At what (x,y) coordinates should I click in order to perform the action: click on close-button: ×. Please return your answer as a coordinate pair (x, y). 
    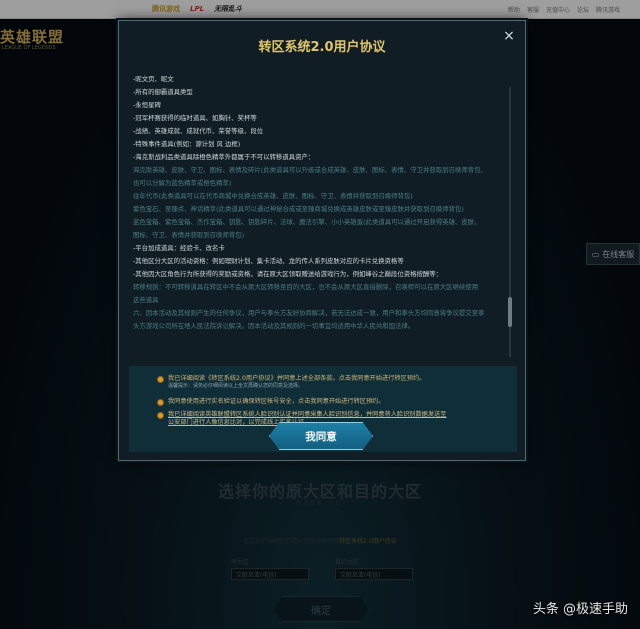
    Looking at the image, I should click on (509, 36).